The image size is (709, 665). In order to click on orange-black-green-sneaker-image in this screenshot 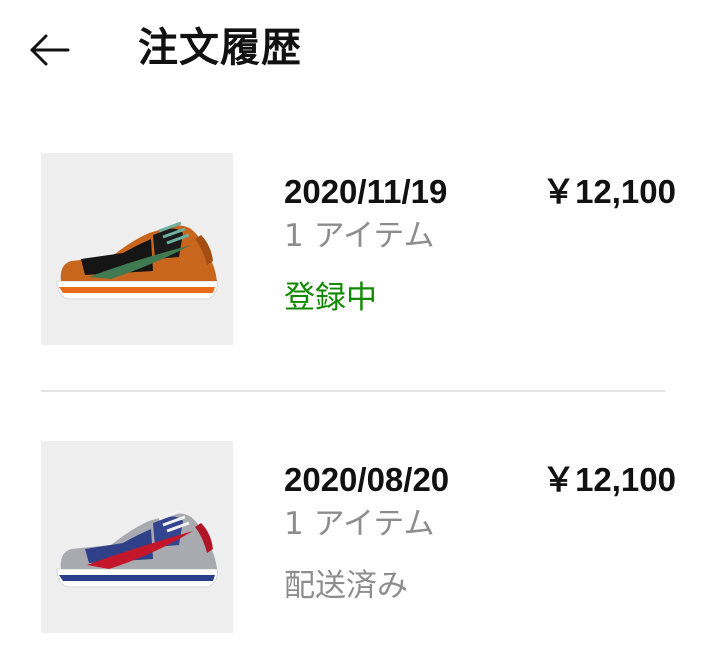, I will do `click(137, 260)`.